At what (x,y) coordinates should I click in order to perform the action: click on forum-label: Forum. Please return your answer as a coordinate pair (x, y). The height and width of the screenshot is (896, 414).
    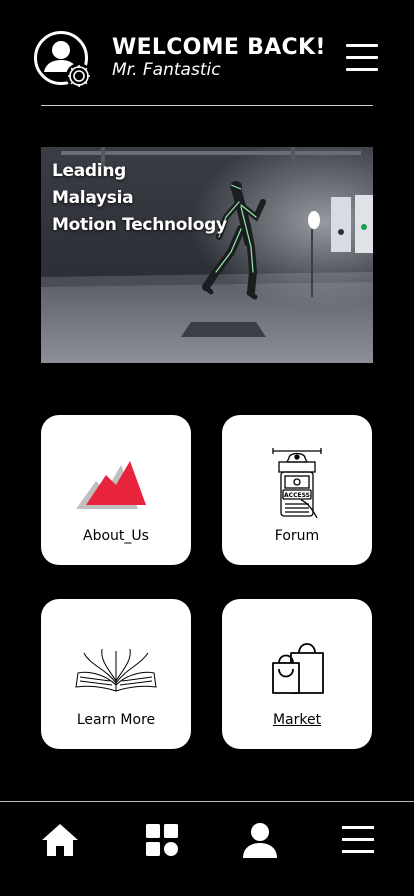
    Looking at the image, I should click on (297, 536).